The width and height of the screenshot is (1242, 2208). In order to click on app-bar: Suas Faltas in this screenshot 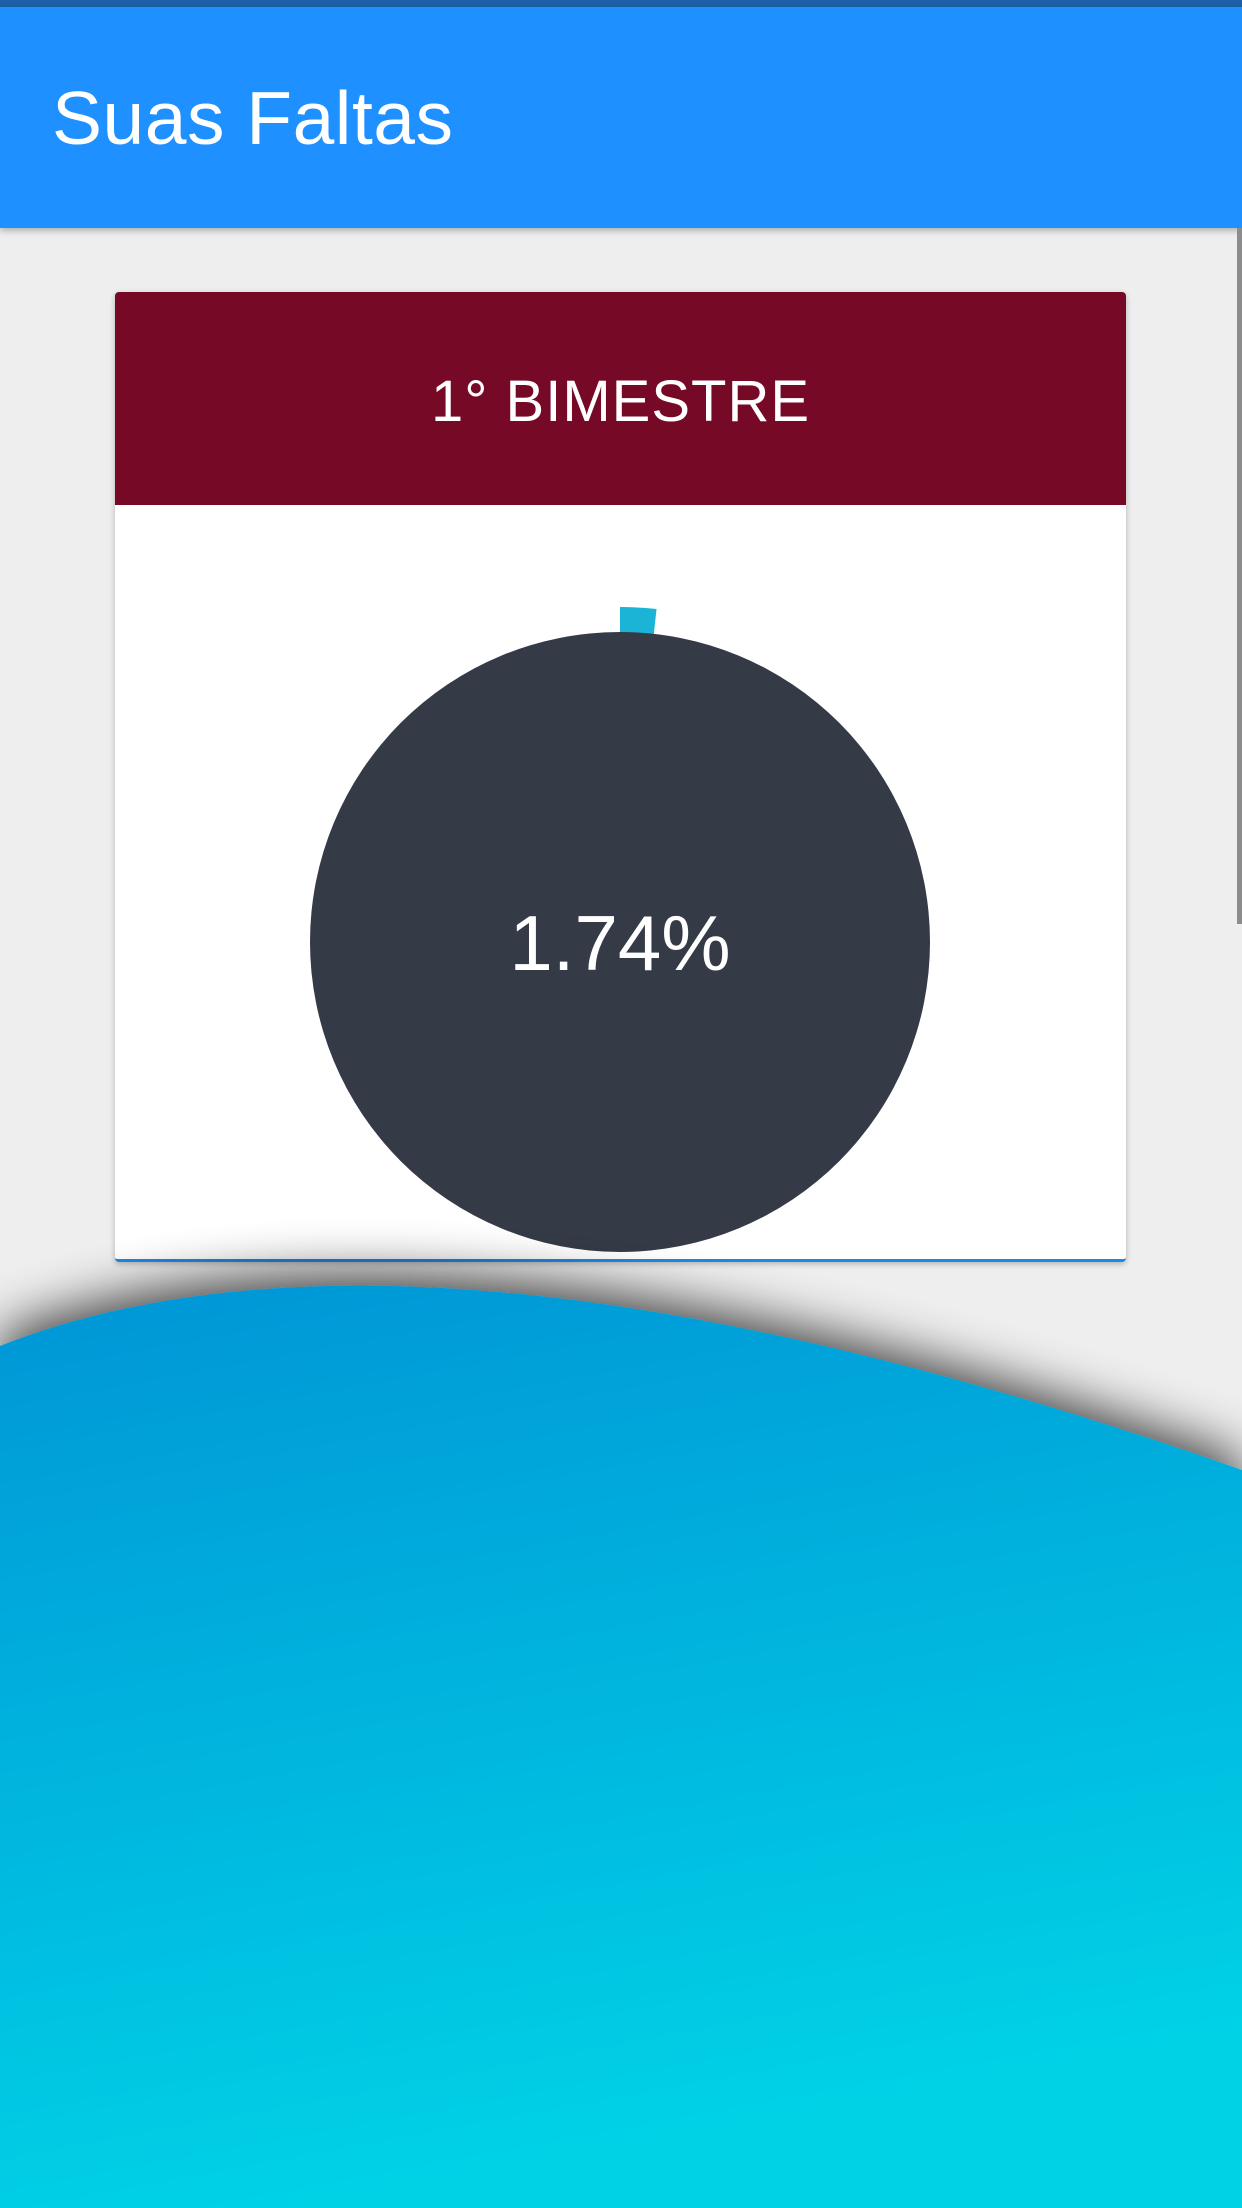, I will do `click(621, 117)`.